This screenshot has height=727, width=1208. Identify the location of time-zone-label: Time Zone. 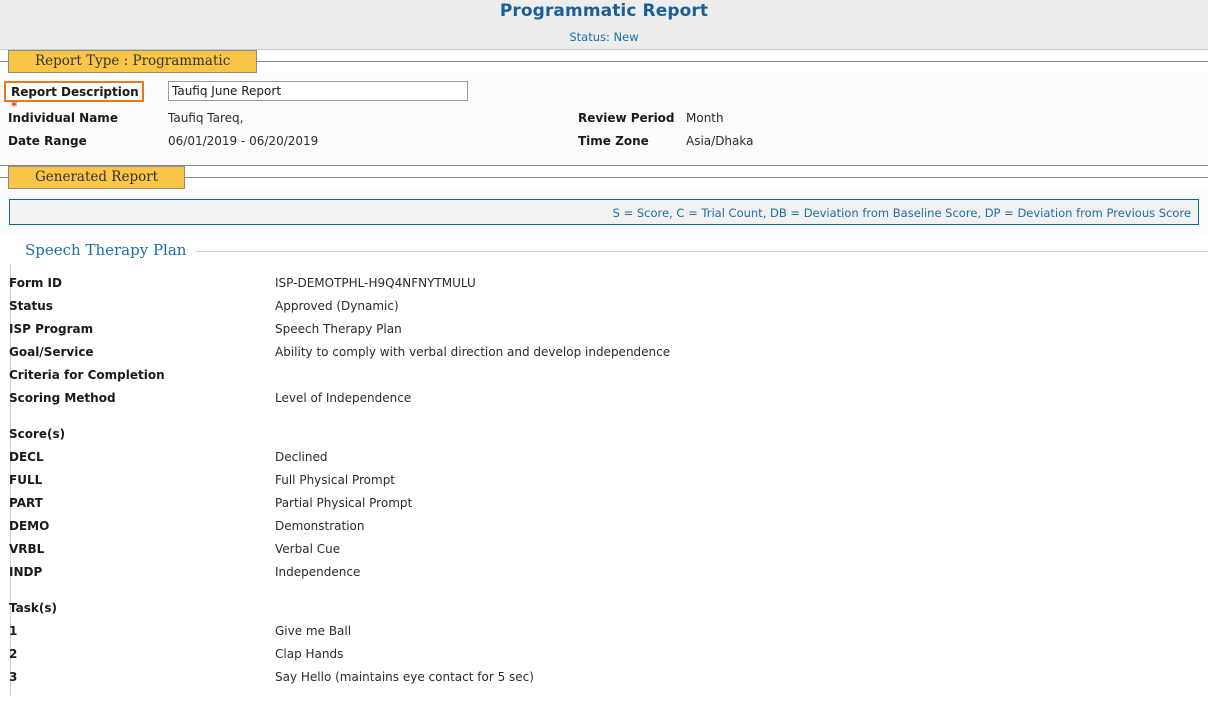
(613, 141).